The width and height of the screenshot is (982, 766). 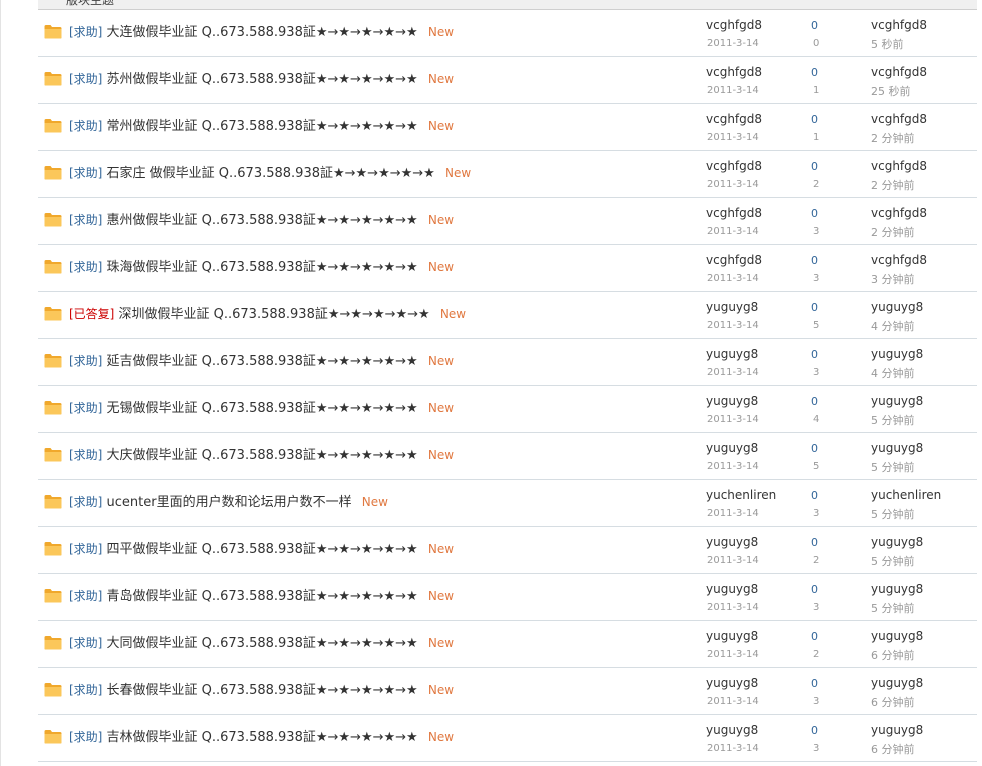 What do you see at coordinates (229, 502) in the screenshot?
I see `thread-title-link: ucenter里面的用户数和论坛用户数不一样` at bounding box center [229, 502].